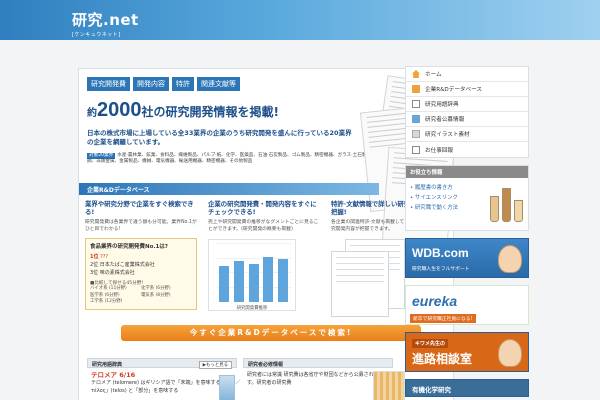  I want to click on hero-headline: 約2000社の研究開発情報を掲載!, so click(183, 110).